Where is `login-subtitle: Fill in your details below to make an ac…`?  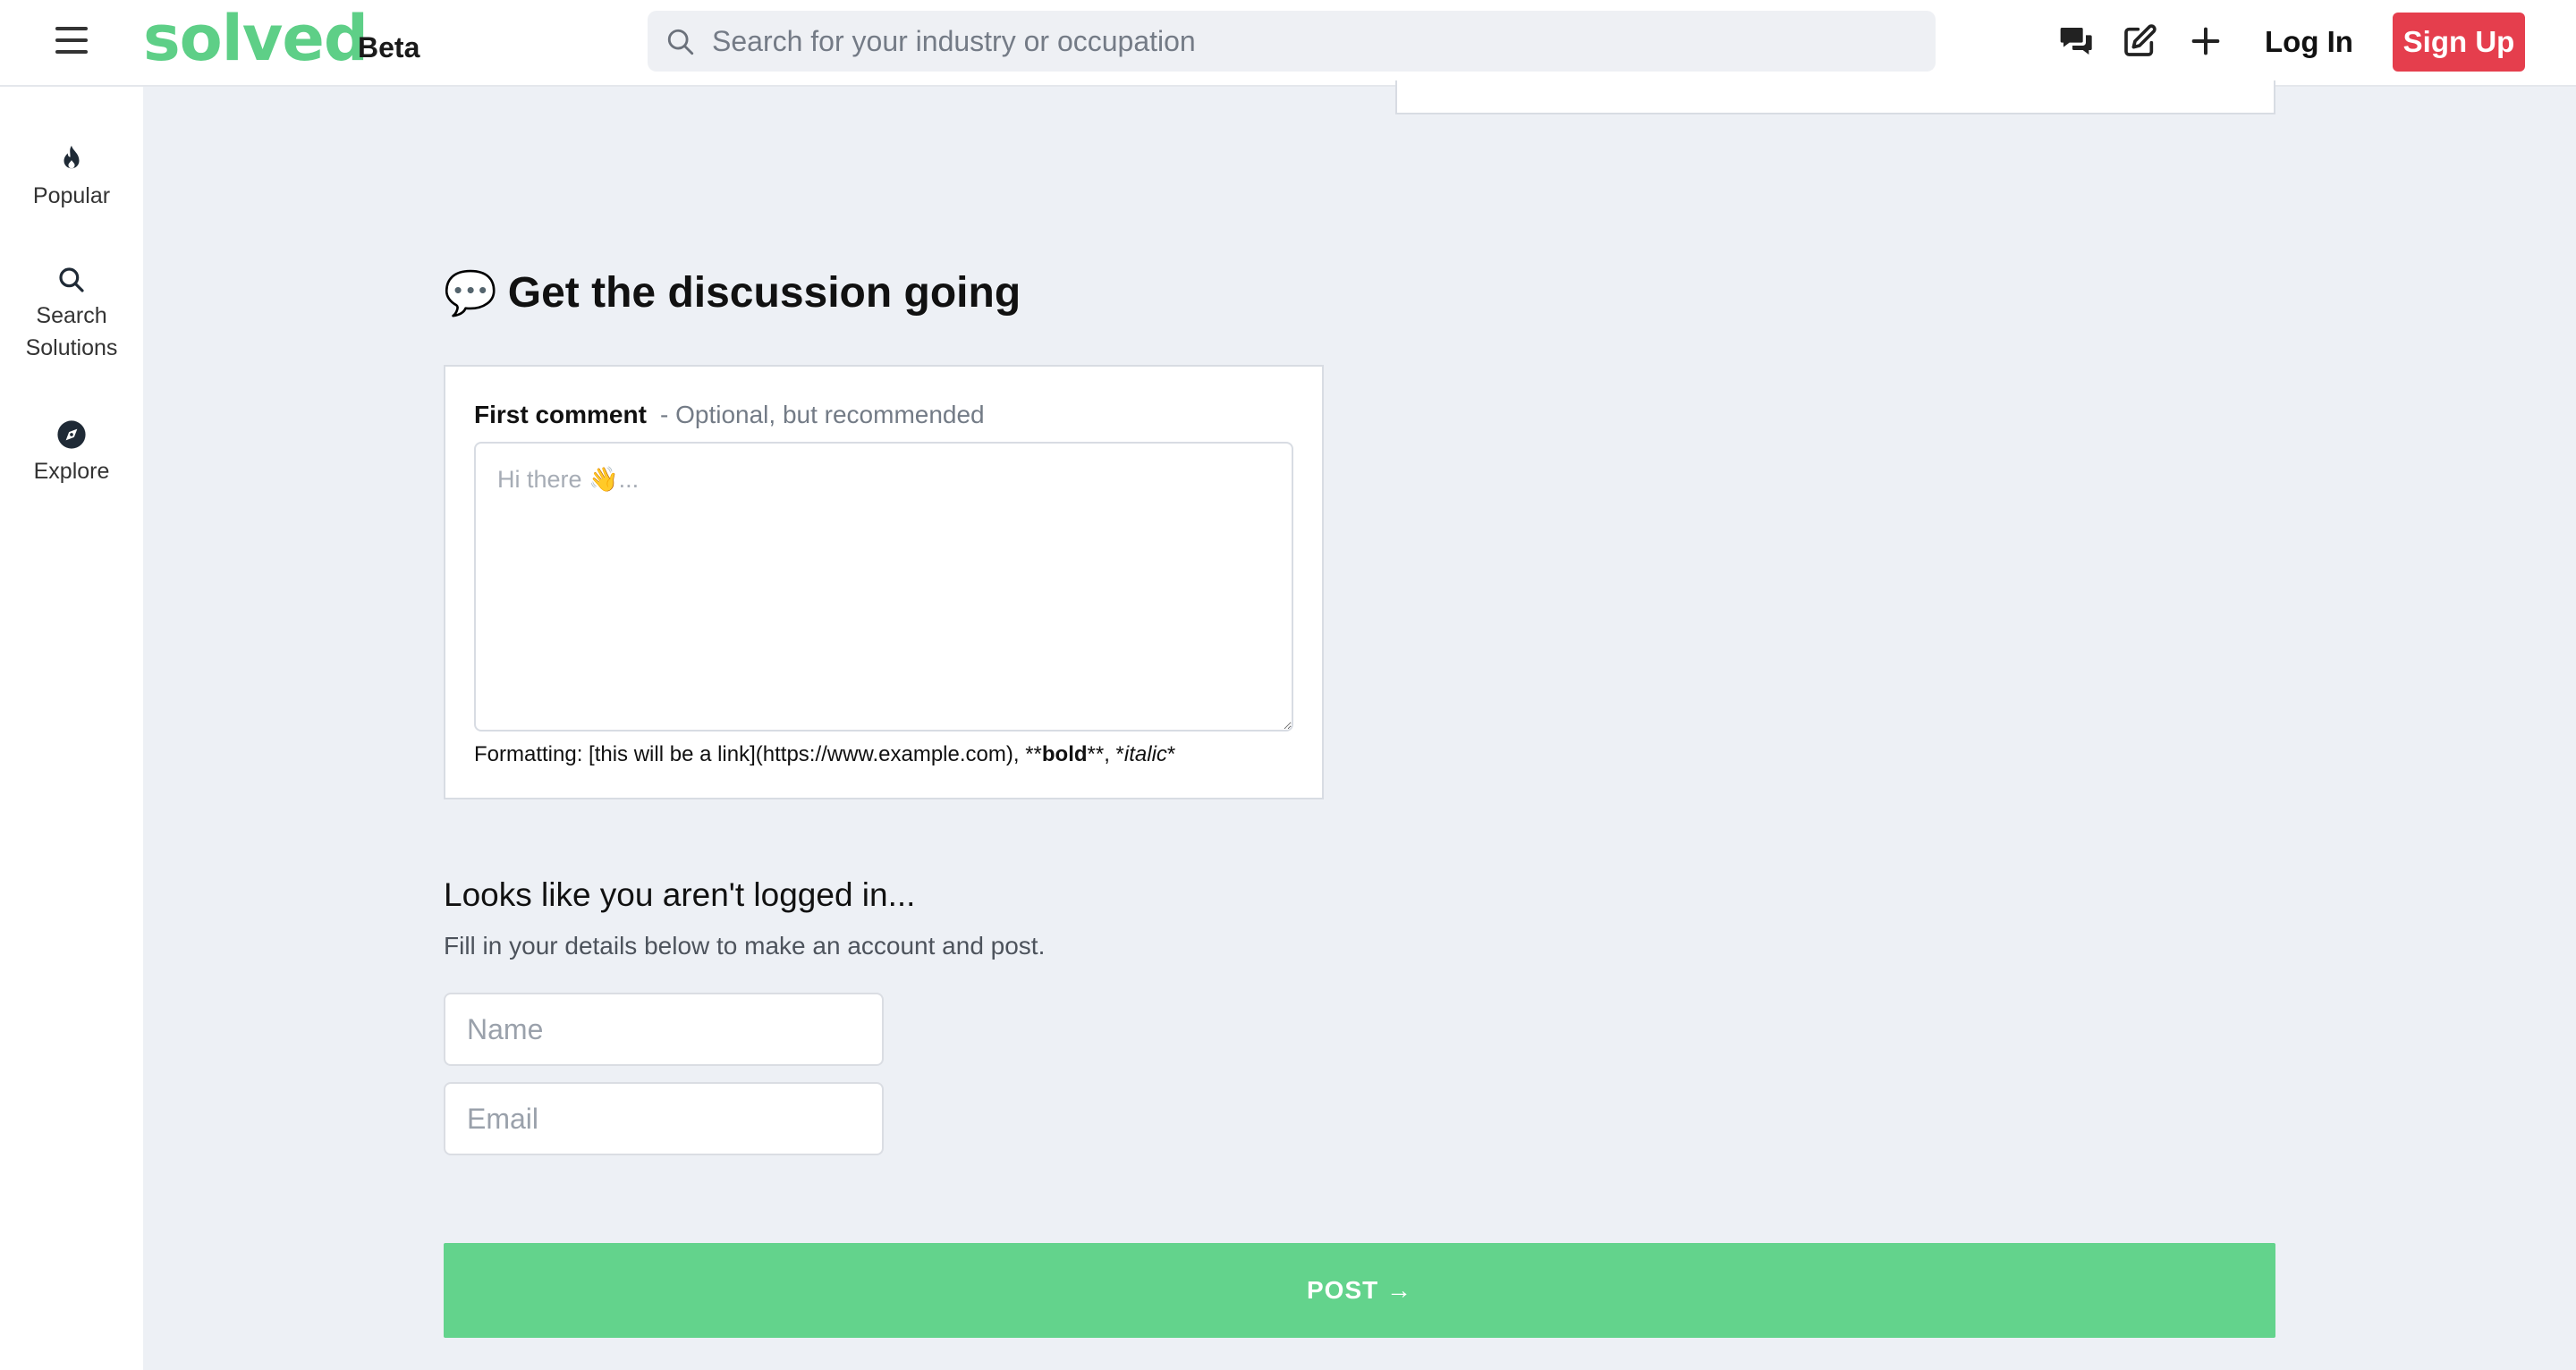 login-subtitle: Fill in your details below to make an ac… is located at coordinates (745, 946).